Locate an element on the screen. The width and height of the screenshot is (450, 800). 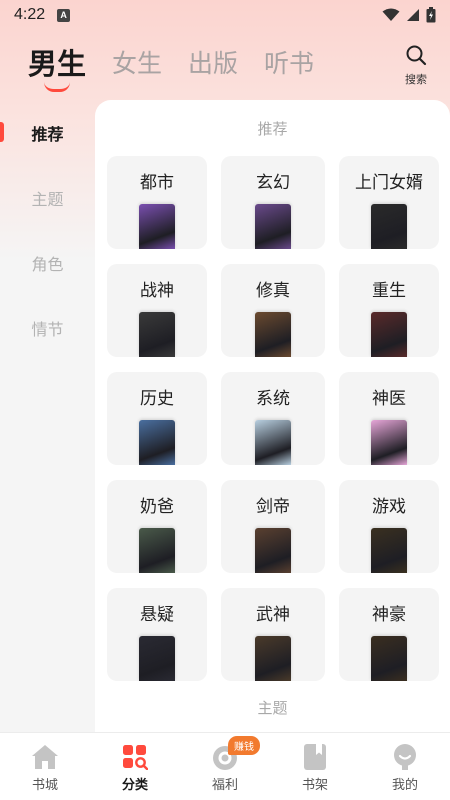
tab-male: 男生 is located at coordinates (57, 68).